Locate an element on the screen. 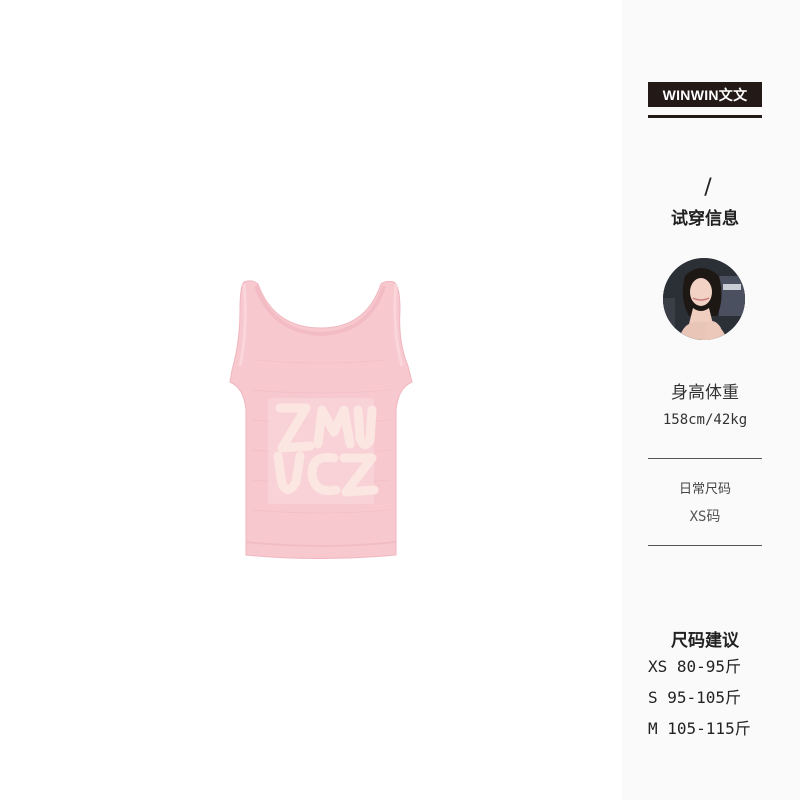 Image resolution: width=800 pixels, height=800 pixels. size-recommendation-item: S 95-105斤 is located at coordinates (695, 697).